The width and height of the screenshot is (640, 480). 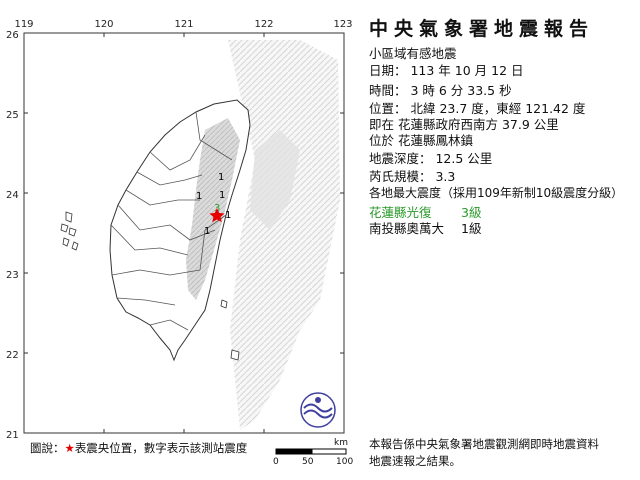 What do you see at coordinates (446, 70) in the screenshot?
I see `report-date: 日期： 113 年 10 月 12 日` at bounding box center [446, 70].